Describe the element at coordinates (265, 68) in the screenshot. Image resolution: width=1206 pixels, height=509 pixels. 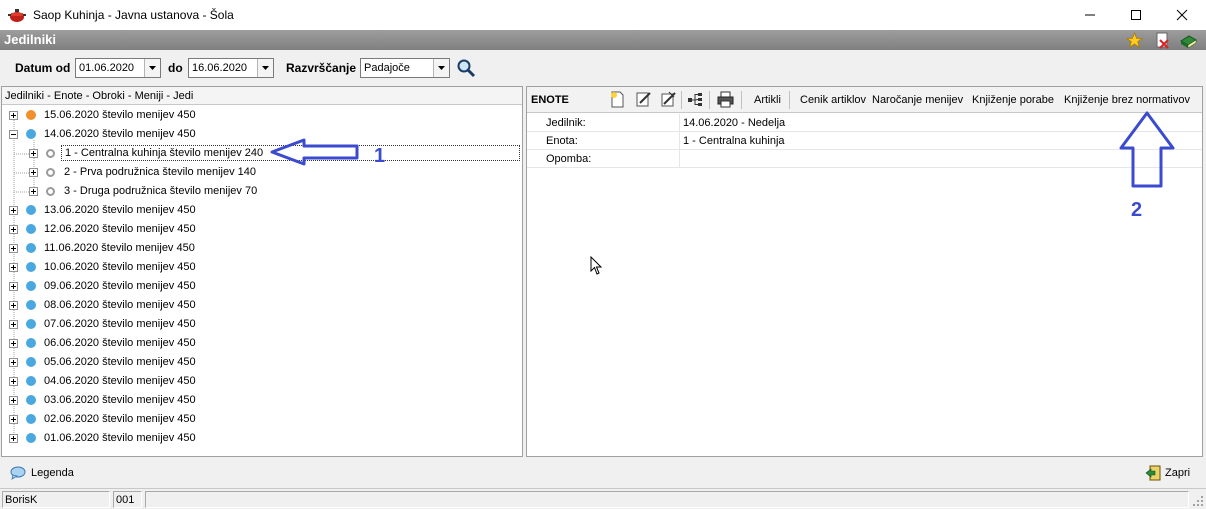
I see `date-to-dropdown-button` at that location.